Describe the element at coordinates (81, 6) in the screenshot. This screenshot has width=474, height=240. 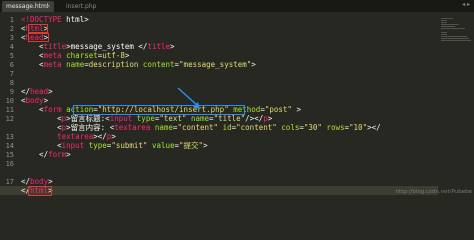
I see `tab-label: insert.php` at that location.